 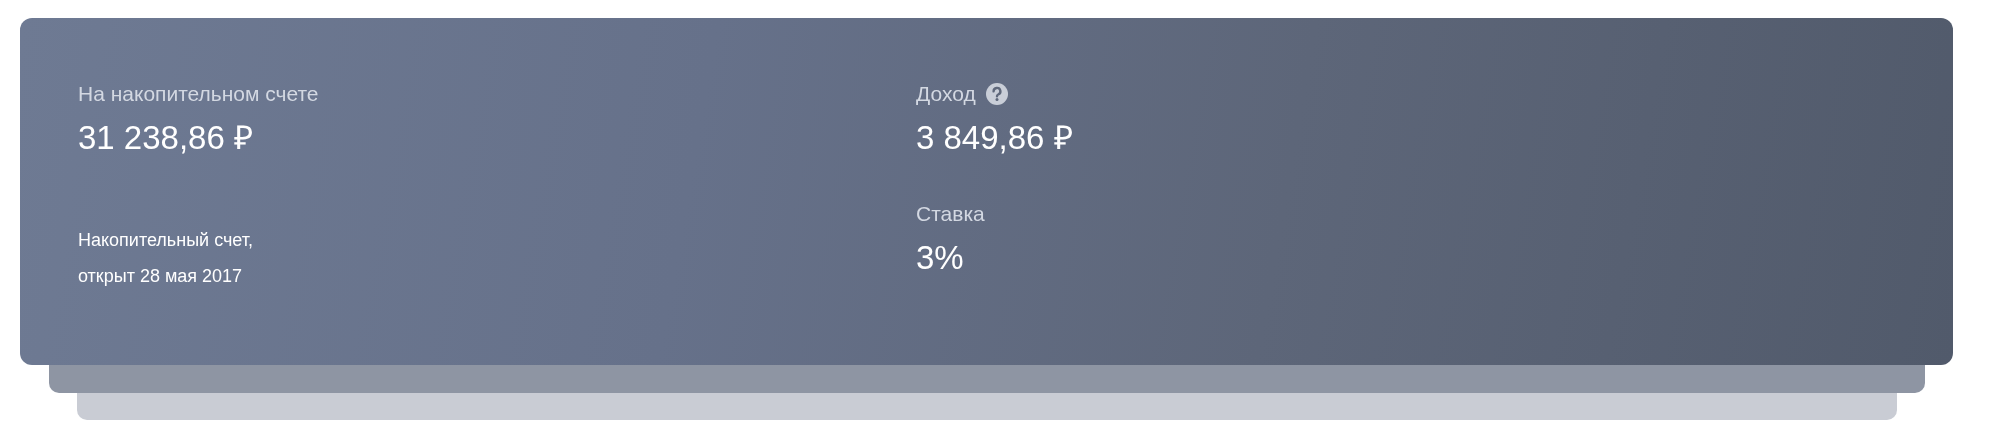 What do you see at coordinates (940, 258) in the screenshot?
I see `rate-value: 3%` at bounding box center [940, 258].